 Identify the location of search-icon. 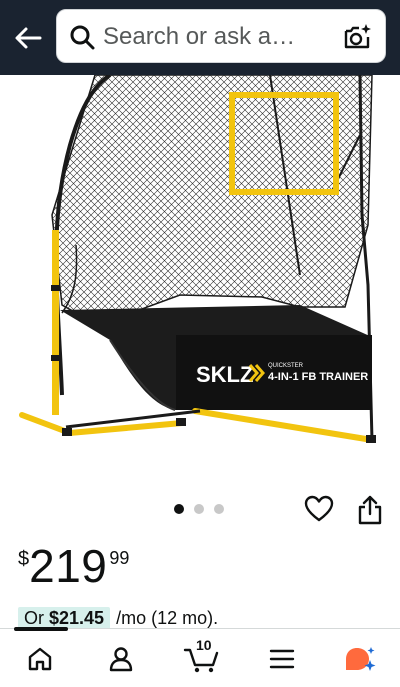
(82, 37).